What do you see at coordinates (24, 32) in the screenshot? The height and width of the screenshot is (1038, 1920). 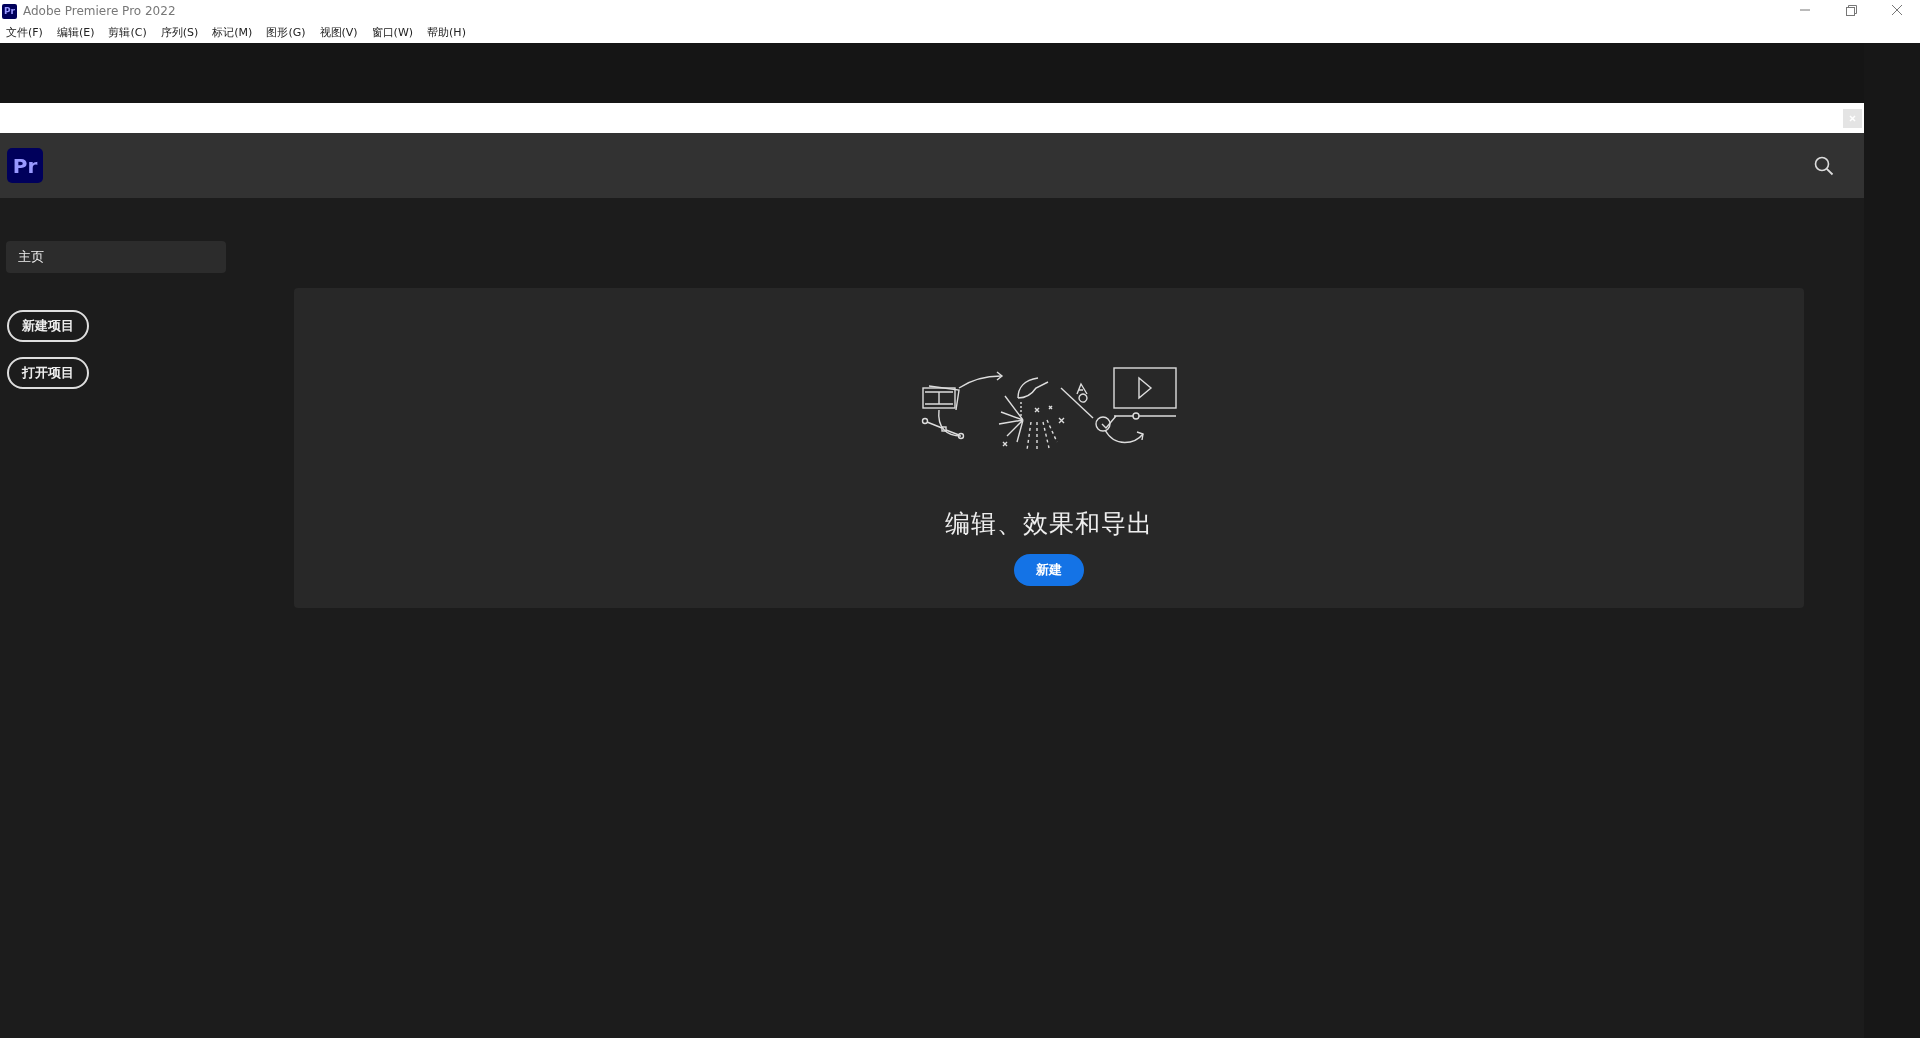 I see `menu-item: 文件(F)` at bounding box center [24, 32].